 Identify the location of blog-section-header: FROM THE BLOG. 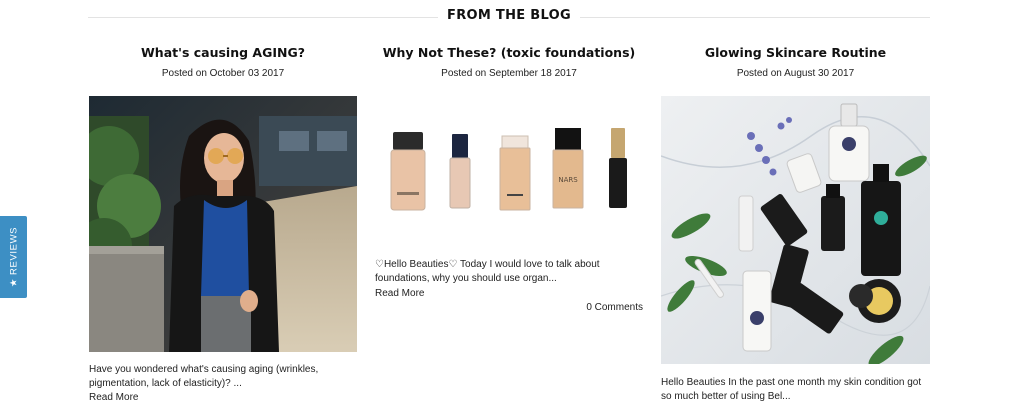
(509, 17).